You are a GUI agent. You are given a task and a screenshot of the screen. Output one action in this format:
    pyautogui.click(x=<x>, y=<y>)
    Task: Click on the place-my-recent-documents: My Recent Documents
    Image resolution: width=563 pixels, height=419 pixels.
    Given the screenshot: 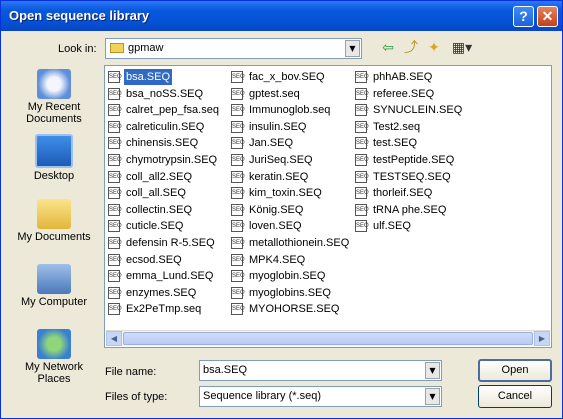 What is the action you would take?
    pyautogui.click(x=54, y=97)
    